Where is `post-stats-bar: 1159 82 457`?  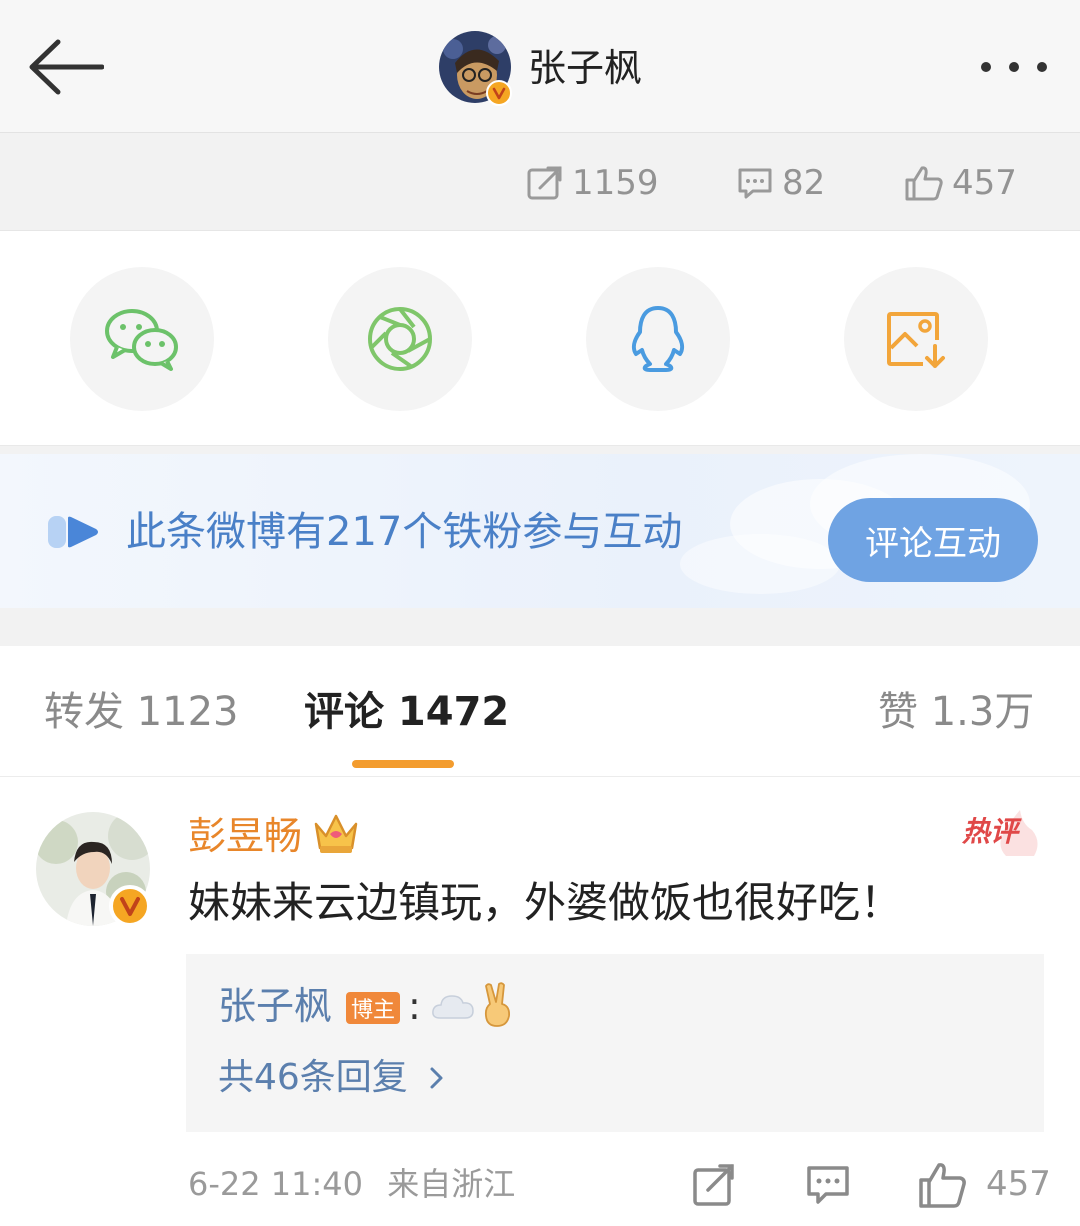
post-stats-bar: 1159 82 457 is located at coordinates (540, 182).